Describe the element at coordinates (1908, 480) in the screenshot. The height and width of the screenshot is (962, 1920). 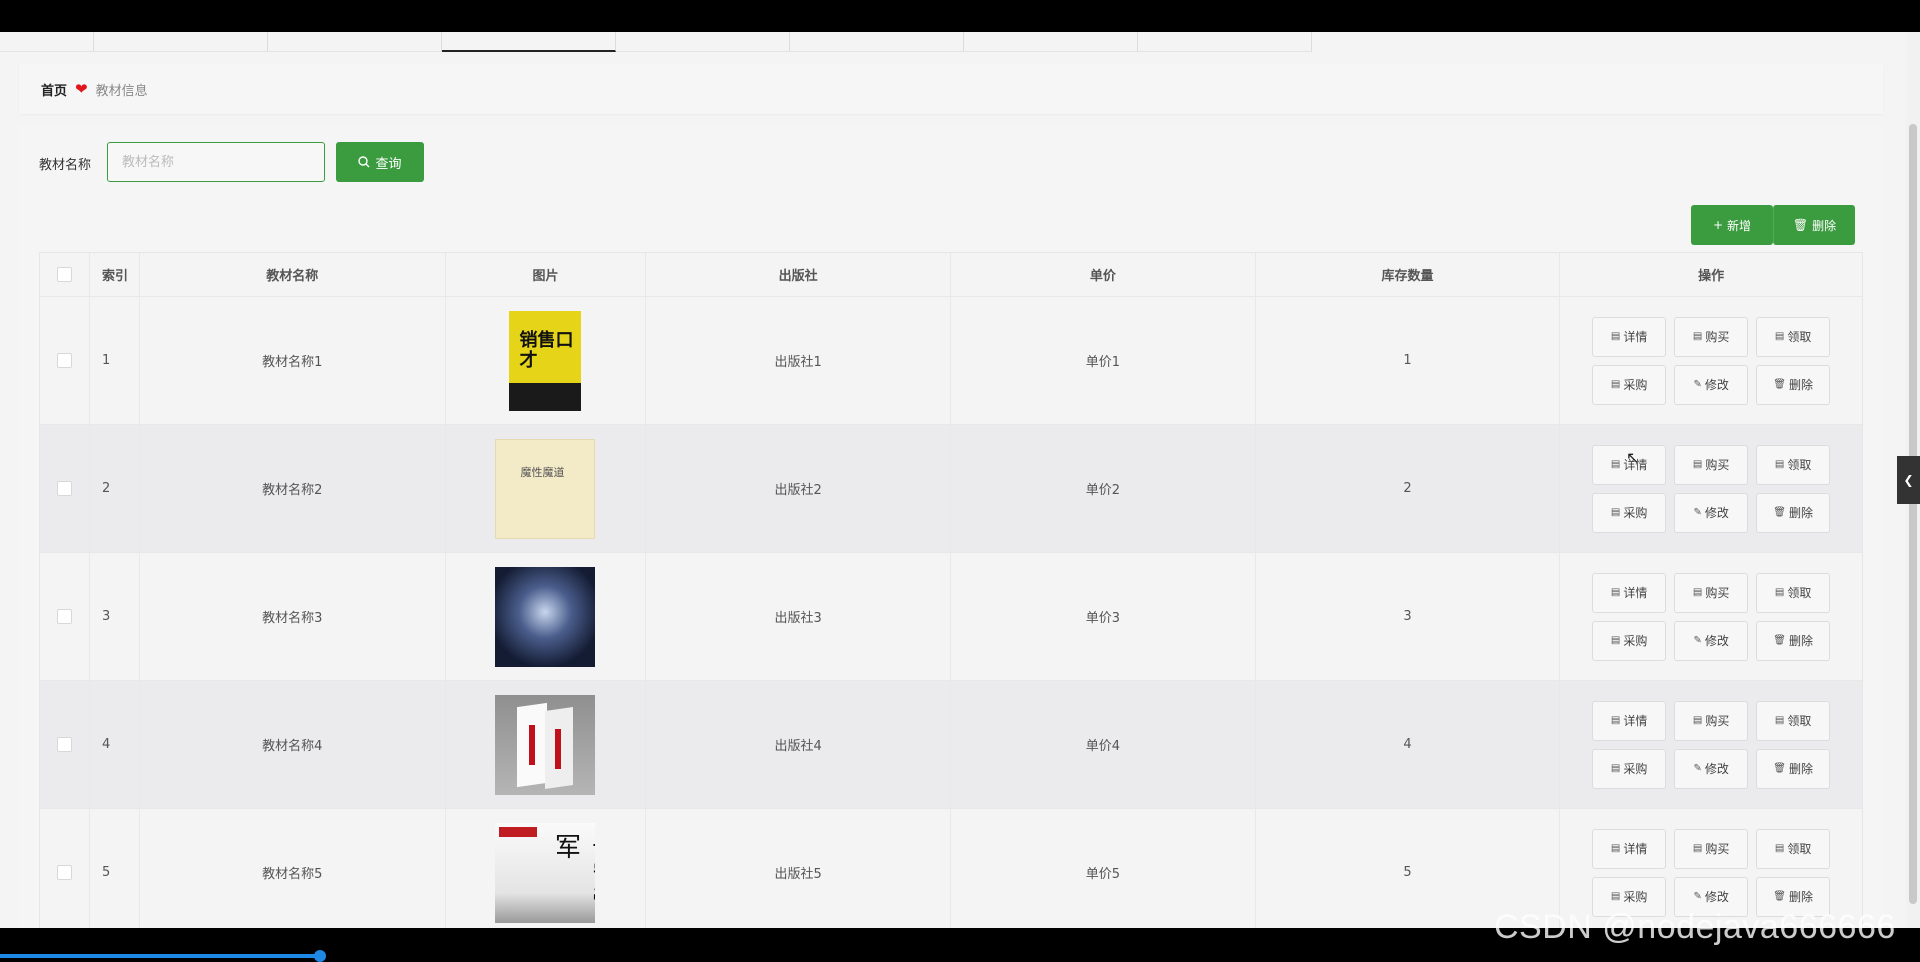
I see `chevron-left-icon: ❮` at that location.